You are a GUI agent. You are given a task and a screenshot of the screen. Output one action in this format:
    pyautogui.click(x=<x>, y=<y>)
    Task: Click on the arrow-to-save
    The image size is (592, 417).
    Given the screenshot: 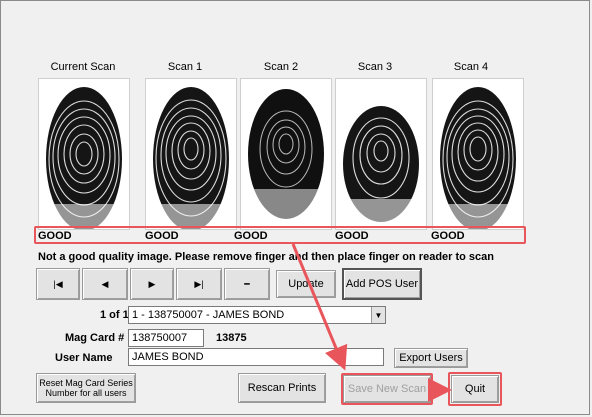 What is the action you would take?
    pyautogui.click(x=319, y=307)
    